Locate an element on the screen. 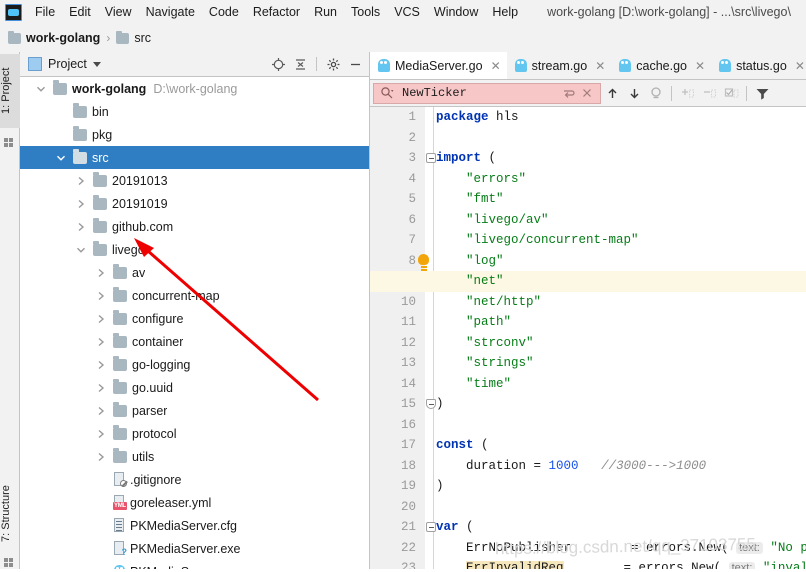 The height and width of the screenshot is (572, 806). code-line: package hls is located at coordinates (588, 117).